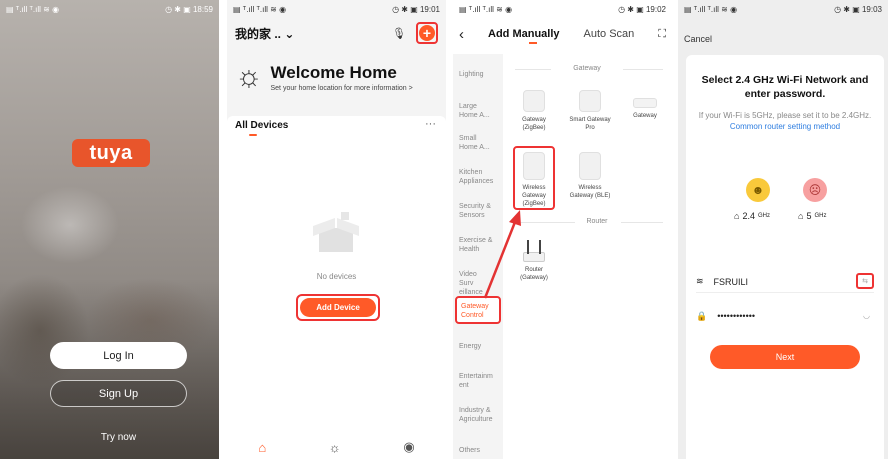 The image size is (888, 459). Describe the element at coordinates (261, 123) in the screenshot. I see `tab-all-devices: All Devices` at that location.